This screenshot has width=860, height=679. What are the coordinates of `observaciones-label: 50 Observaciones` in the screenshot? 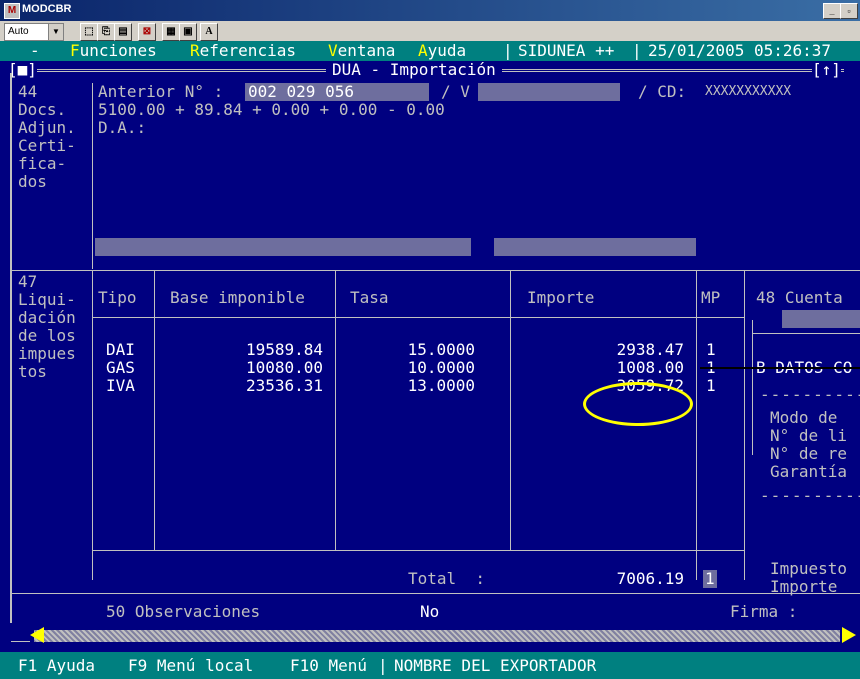 It's located at (183, 611).